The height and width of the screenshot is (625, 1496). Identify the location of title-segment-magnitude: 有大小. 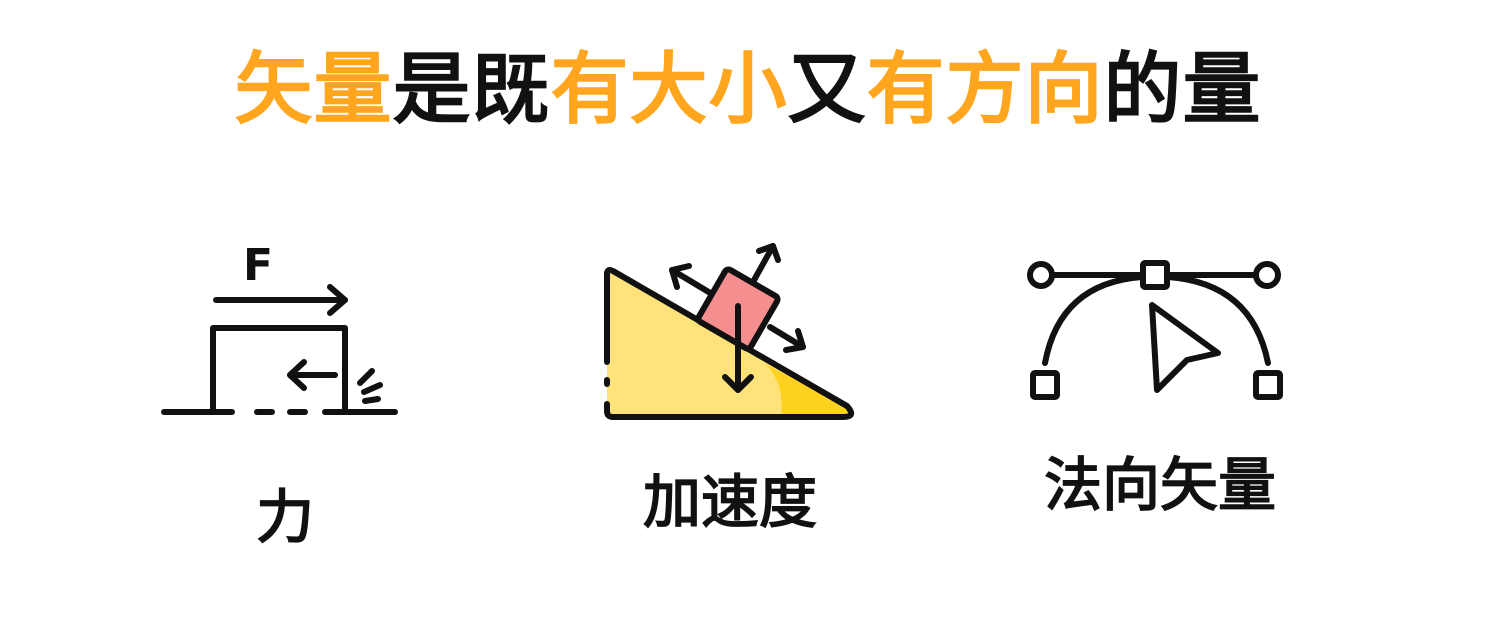
(669, 90).